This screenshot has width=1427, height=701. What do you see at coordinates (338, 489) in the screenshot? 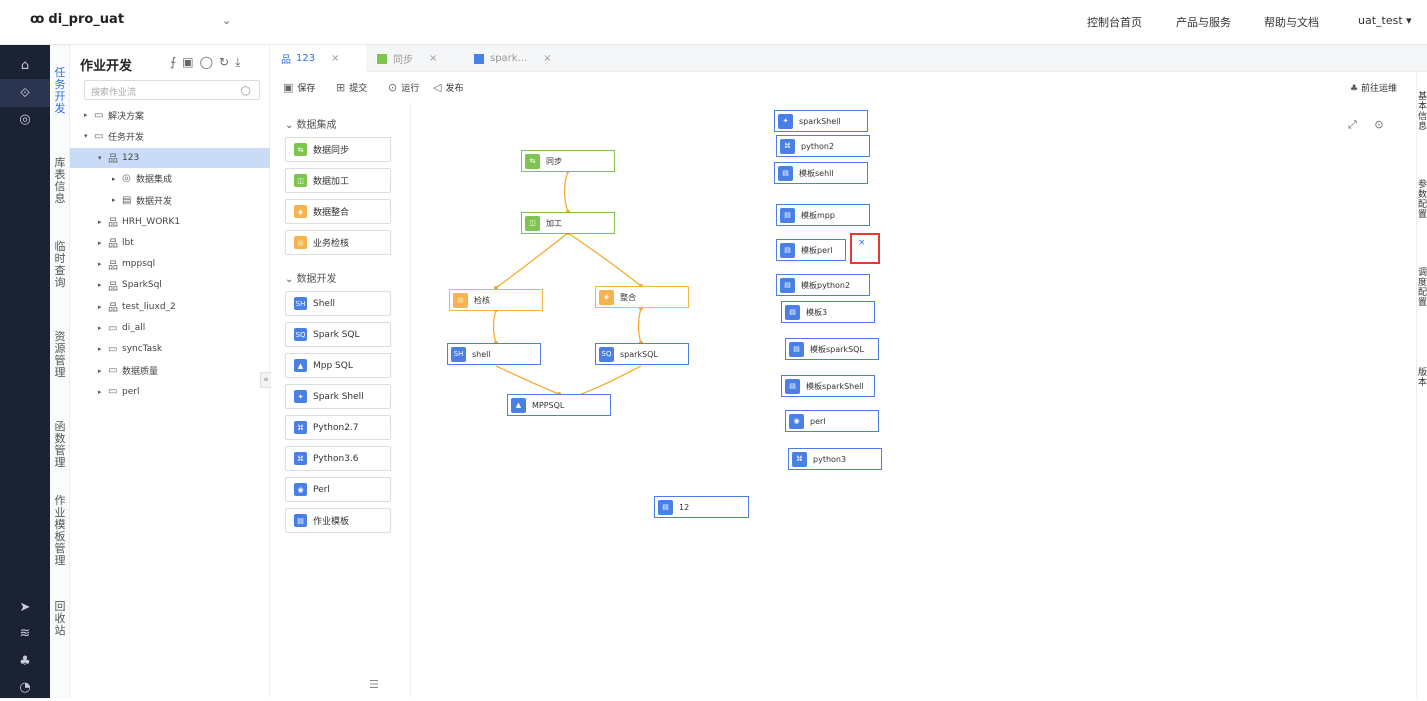
I see `palette-item: ◉ Perl` at bounding box center [338, 489].